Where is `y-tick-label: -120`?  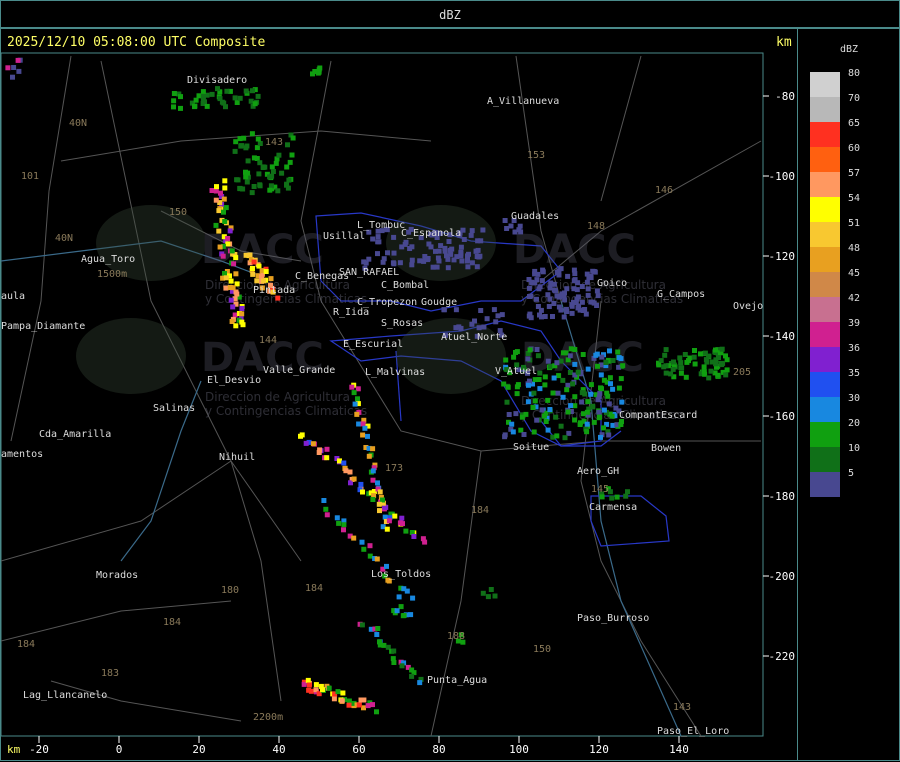 y-tick-label: -120 is located at coordinates (782, 256).